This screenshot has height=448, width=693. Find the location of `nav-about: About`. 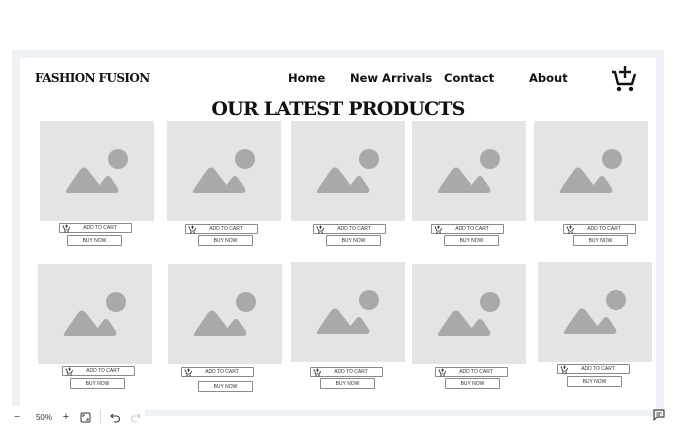

nav-about: About is located at coordinates (548, 78).